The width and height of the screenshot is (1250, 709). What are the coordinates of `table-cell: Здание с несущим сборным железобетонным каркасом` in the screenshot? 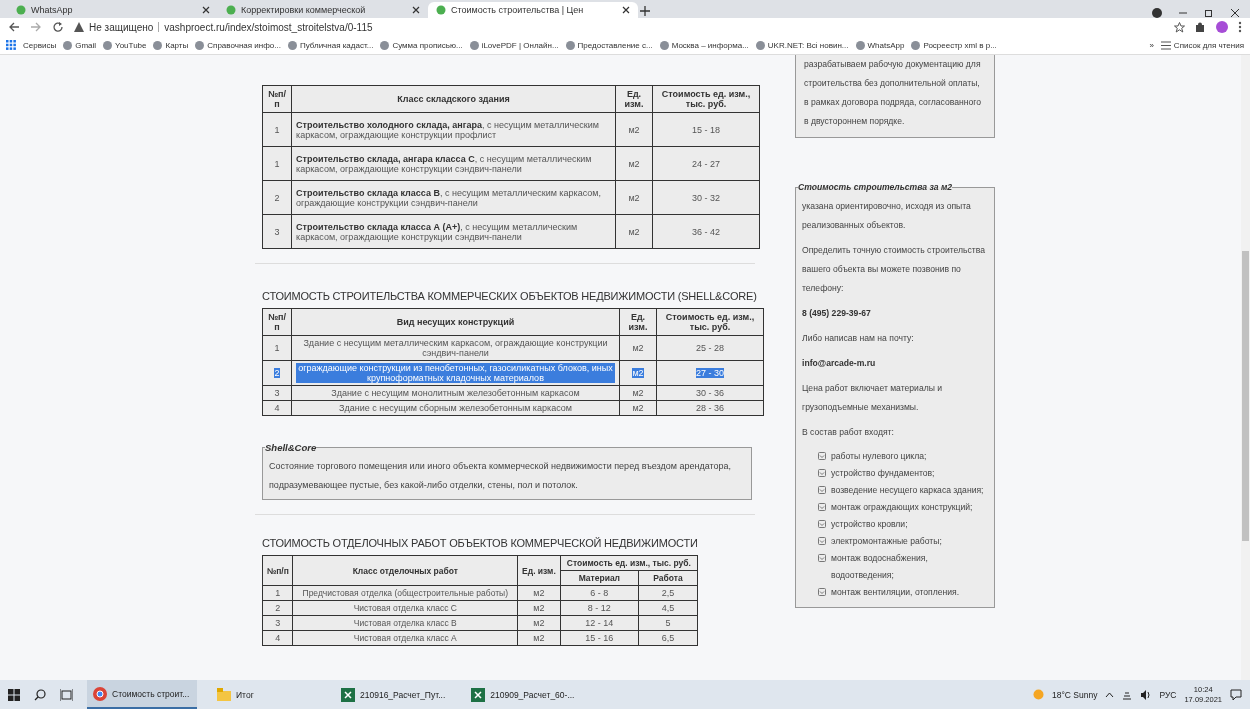 It's located at (455, 408).